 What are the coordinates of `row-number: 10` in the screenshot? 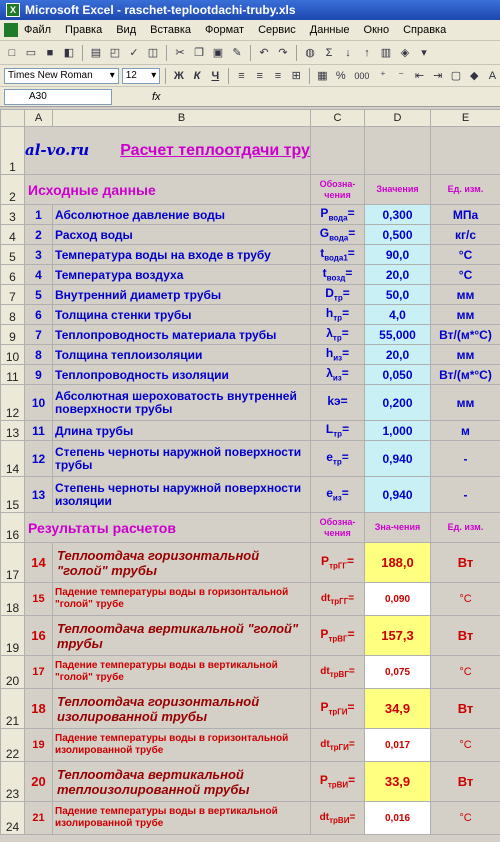 It's located at (38, 402).